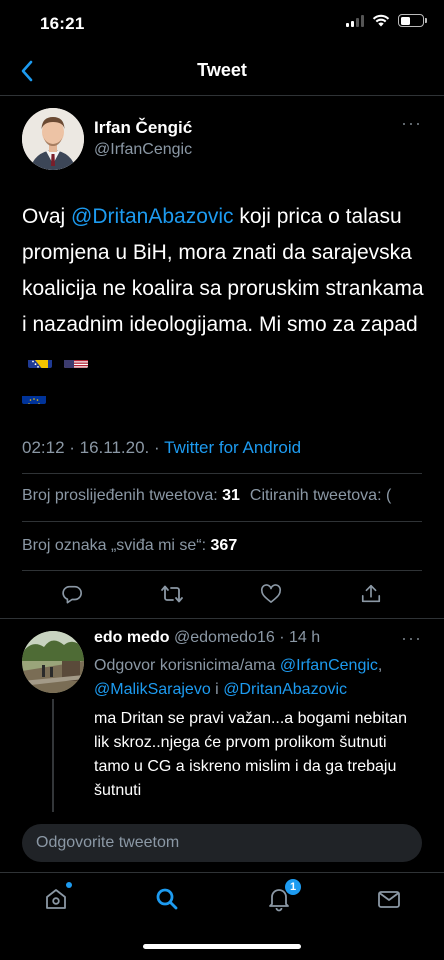 This screenshot has width=444, height=960. I want to click on notifications-icon: 1, so click(283, 896).